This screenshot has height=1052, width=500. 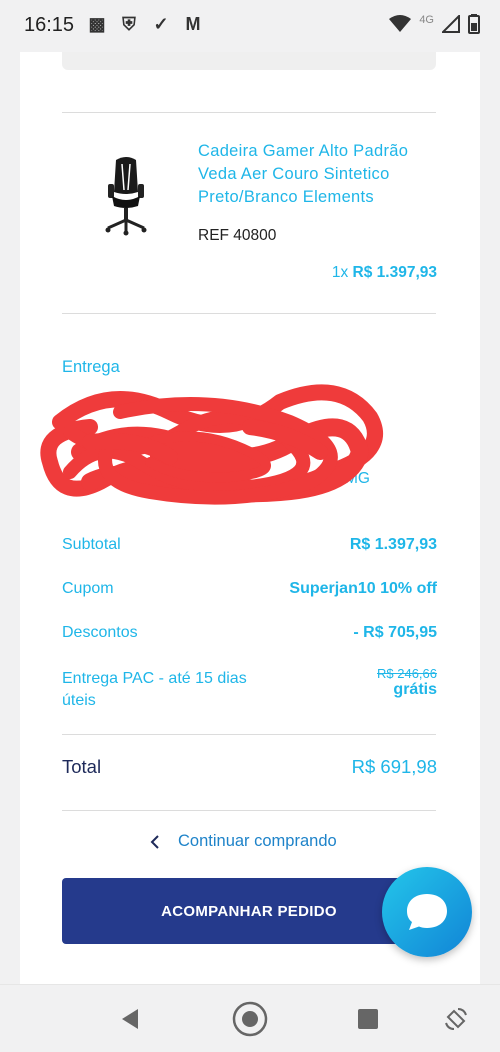 I want to click on shipping-label: Entrega PAC - até 15 dias úteis, so click(x=154, y=689).